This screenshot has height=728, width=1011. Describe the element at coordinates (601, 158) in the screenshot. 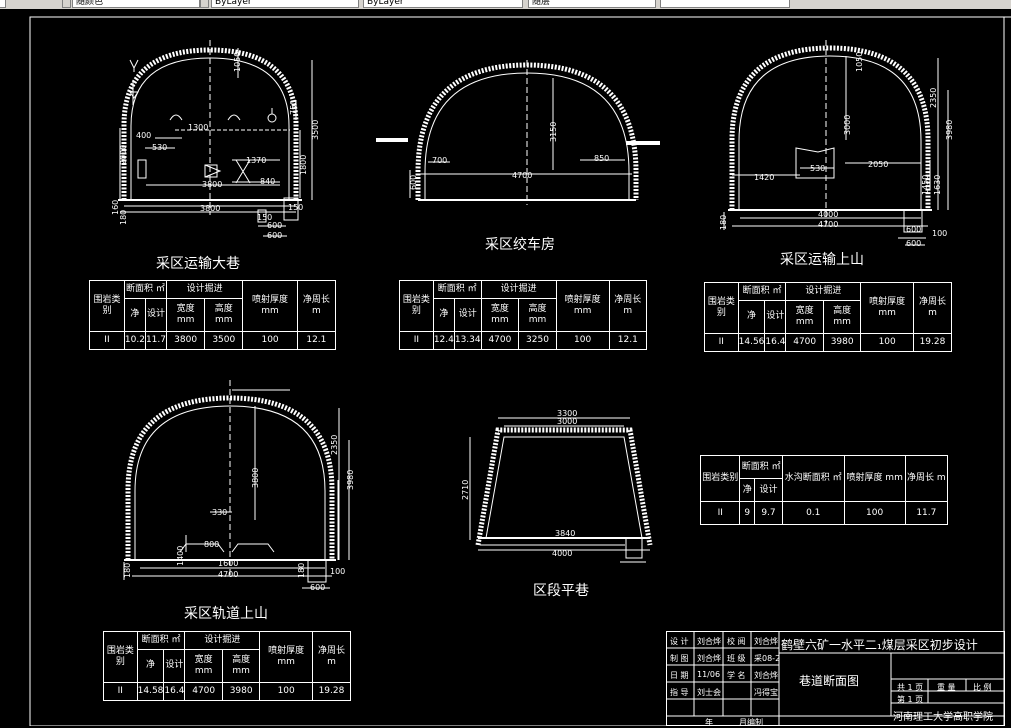

I see `svg-text: 850` at that location.